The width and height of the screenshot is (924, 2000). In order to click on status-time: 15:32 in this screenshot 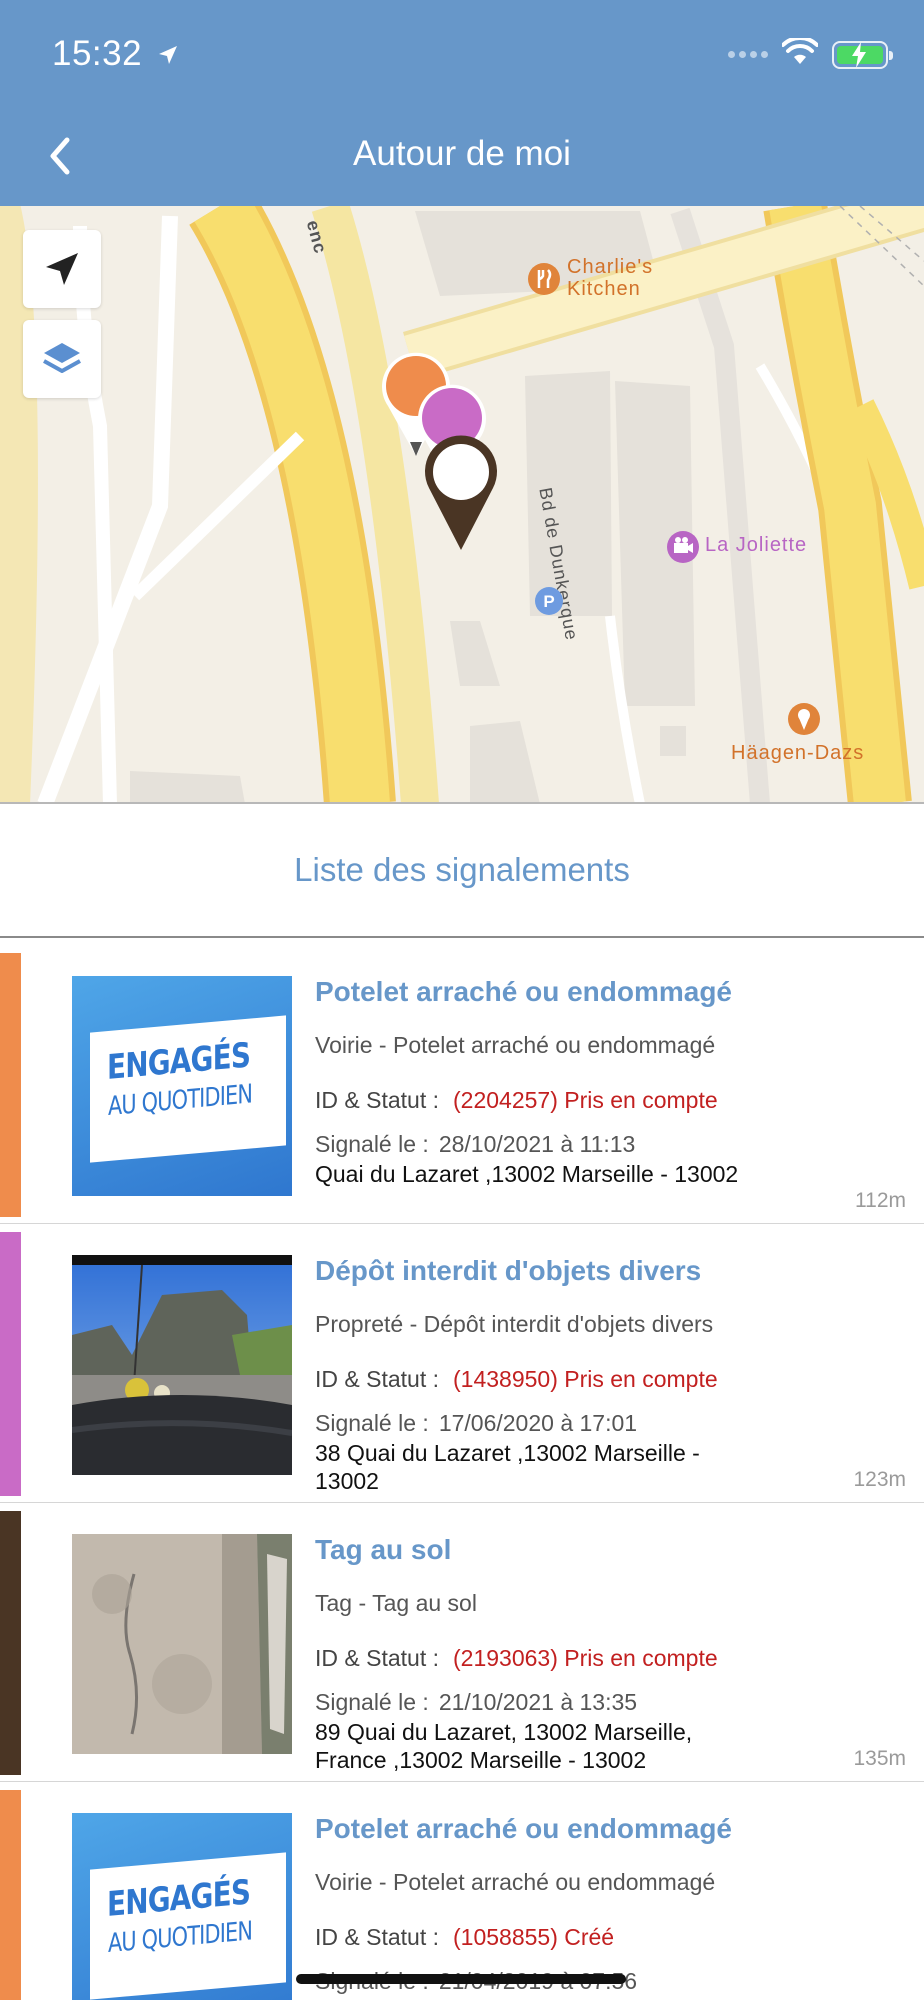, I will do `click(116, 55)`.